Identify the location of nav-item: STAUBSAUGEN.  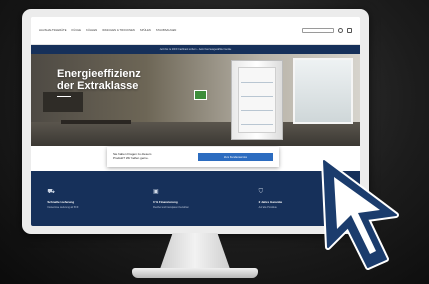
(166, 30).